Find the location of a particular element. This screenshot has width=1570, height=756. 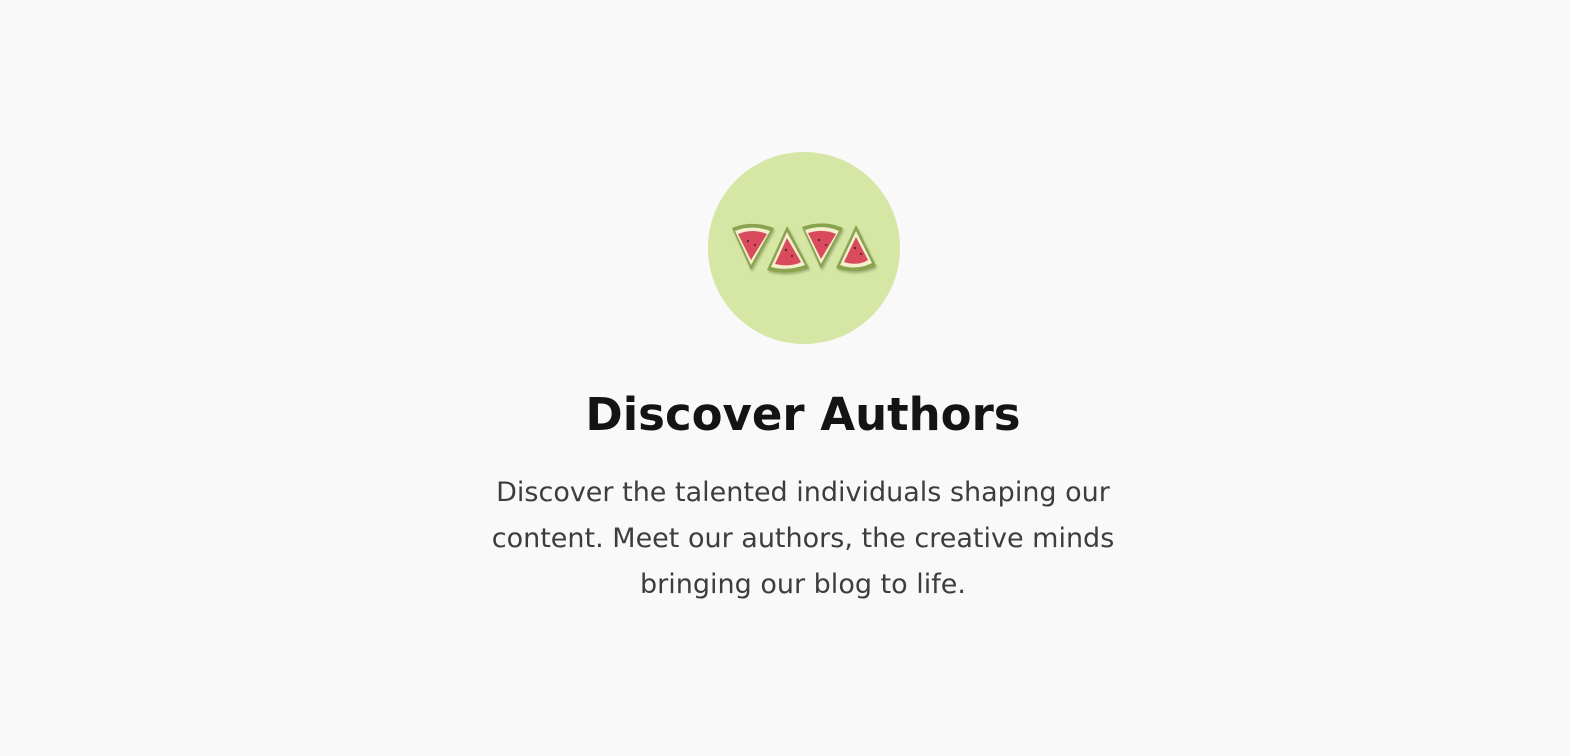

hero-image is located at coordinates (804, 248).